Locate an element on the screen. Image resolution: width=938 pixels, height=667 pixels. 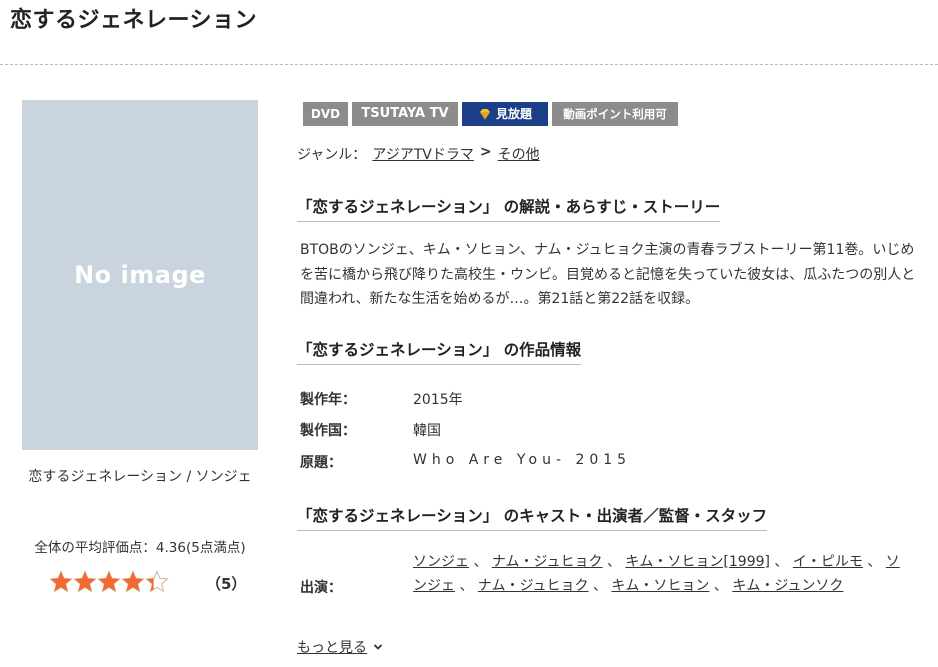
no-image-text: No image is located at coordinates (140, 275).